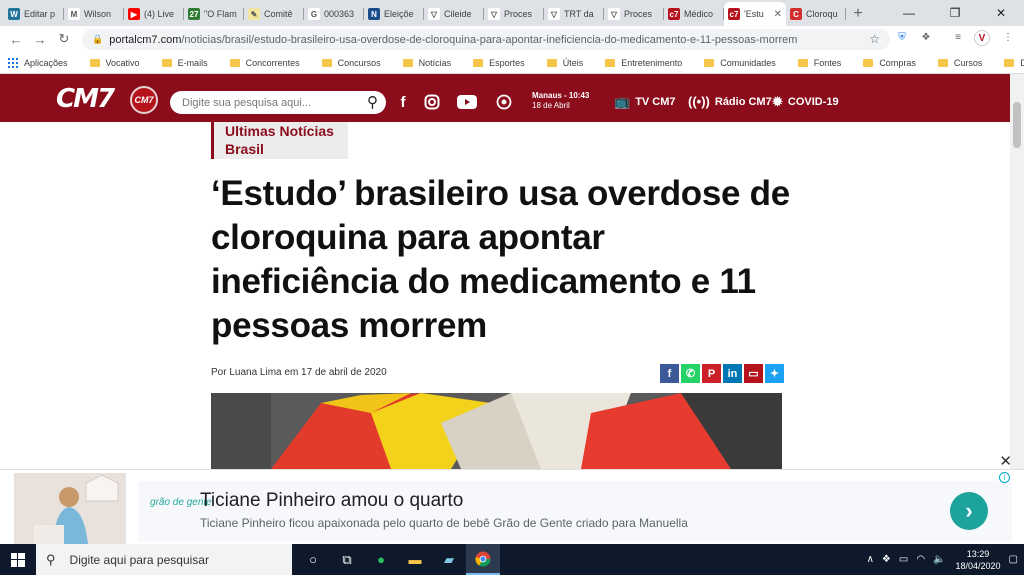  I want to click on bookmark-folder: Vocativo, so click(114, 62).